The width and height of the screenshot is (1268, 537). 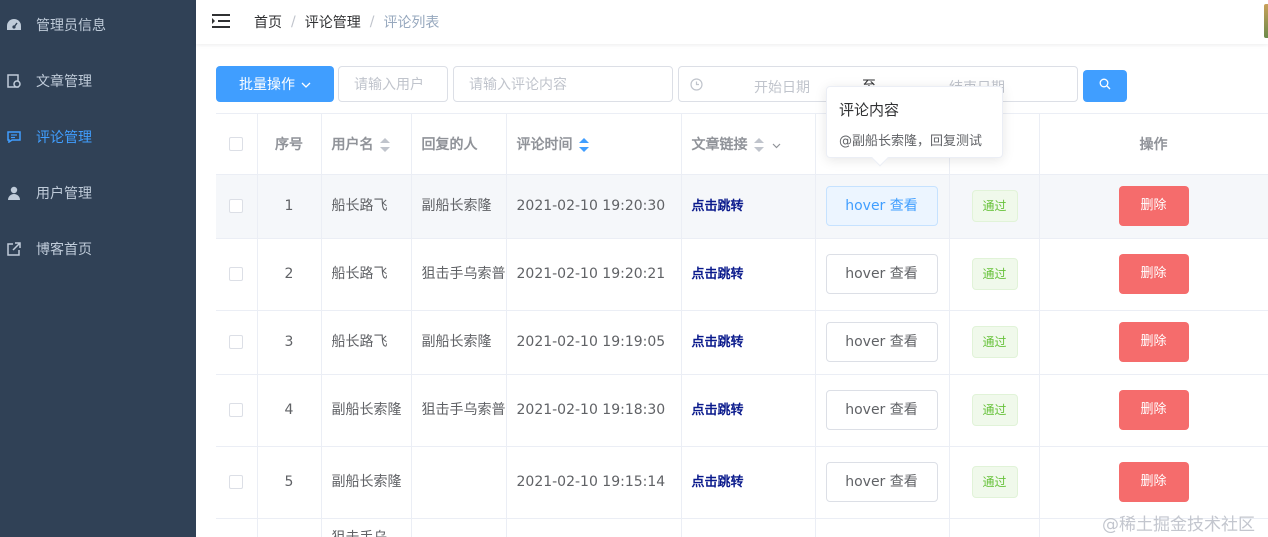 What do you see at coordinates (366, 527) in the screenshot?
I see `cell-username: 狙击手乌` at bounding box center [366, 527].